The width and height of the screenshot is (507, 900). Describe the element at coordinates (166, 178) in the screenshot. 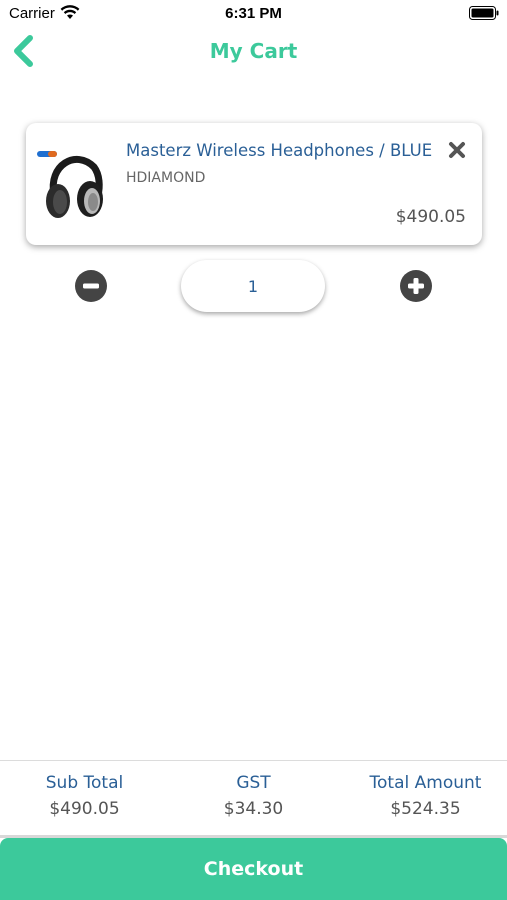

I see `product-brand: HDIAMOND` at that location.